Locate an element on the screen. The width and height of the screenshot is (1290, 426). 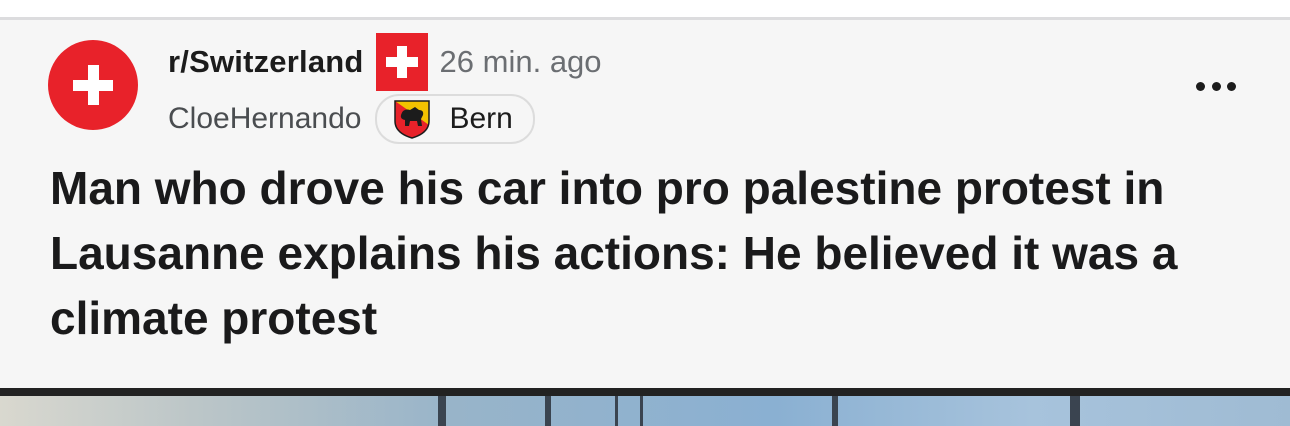
bern-coat-of-arms-icon is located at coordinates (412, 119).